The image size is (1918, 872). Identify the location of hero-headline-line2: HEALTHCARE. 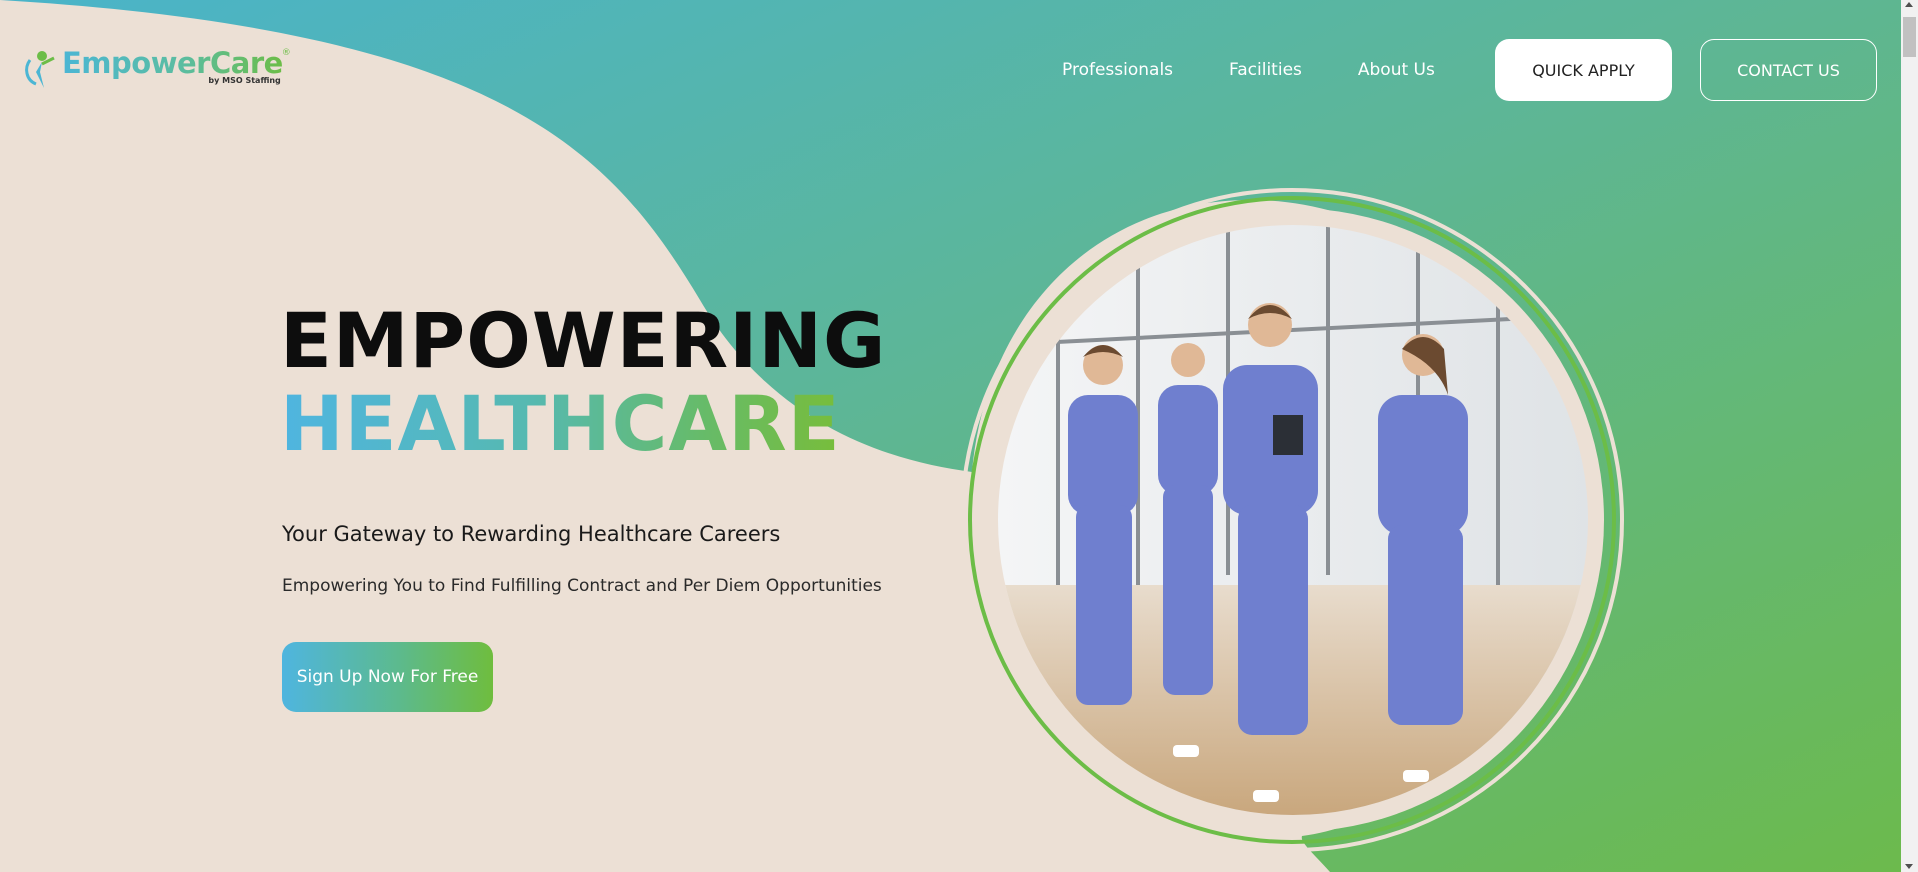
(560, 423).